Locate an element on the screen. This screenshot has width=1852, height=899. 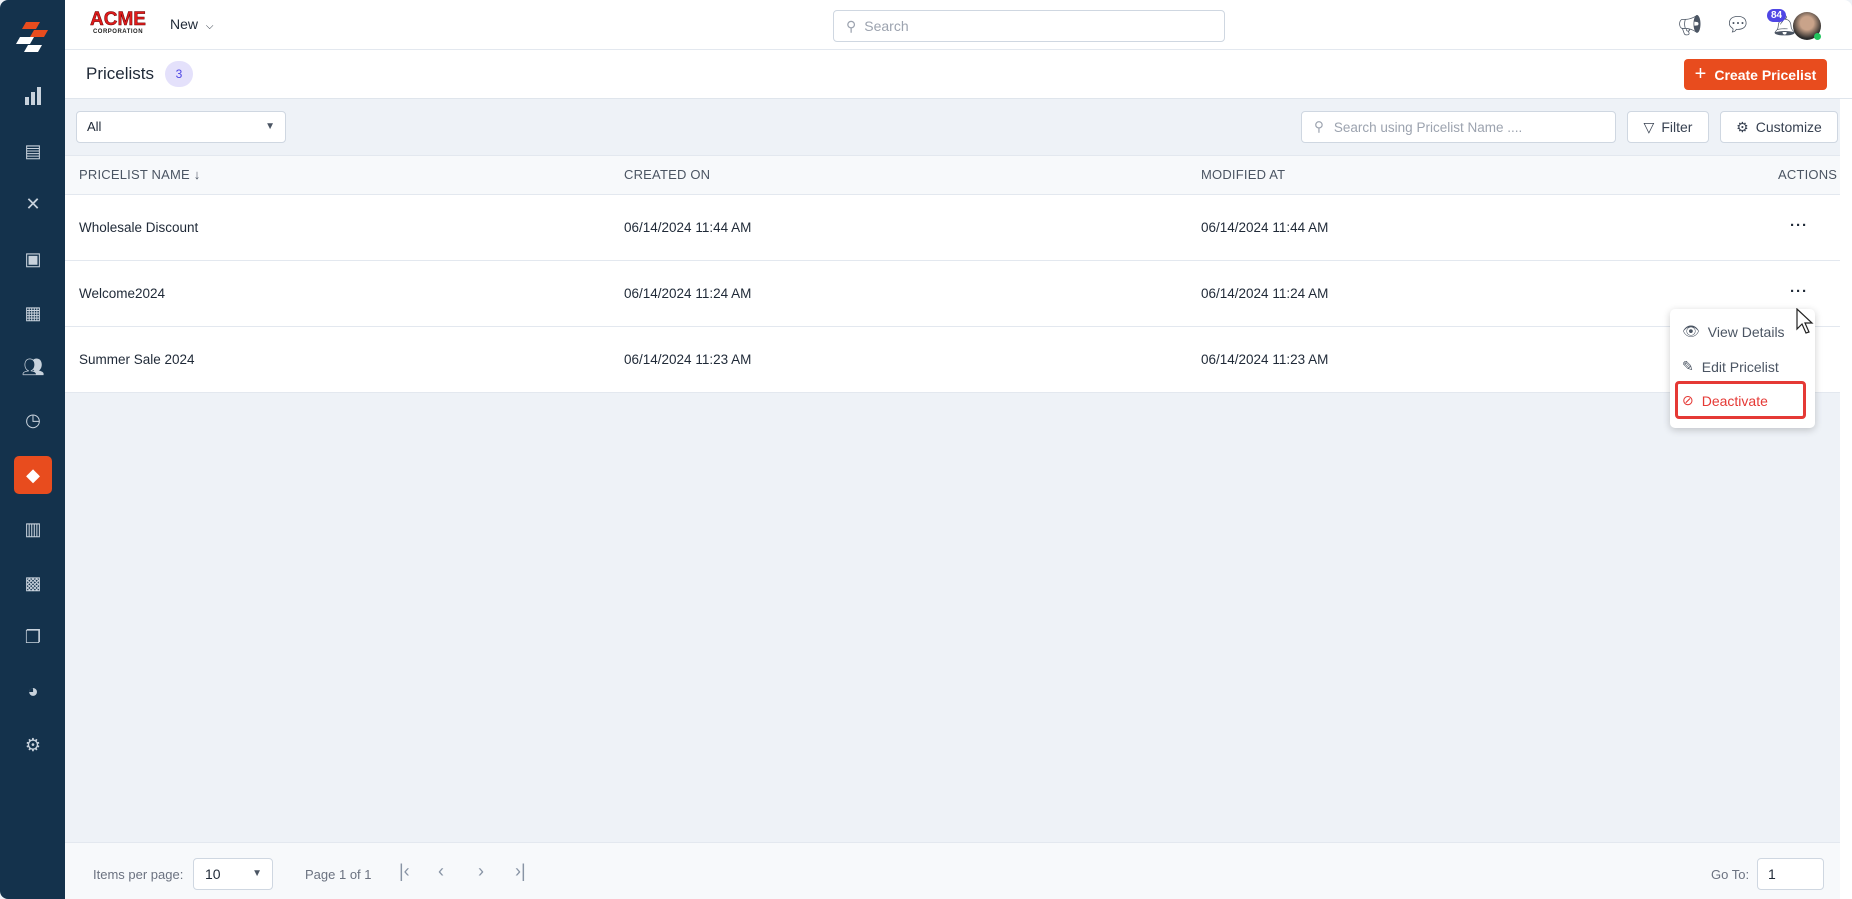
plus-icon: + is located at coordinates (1700, 74).